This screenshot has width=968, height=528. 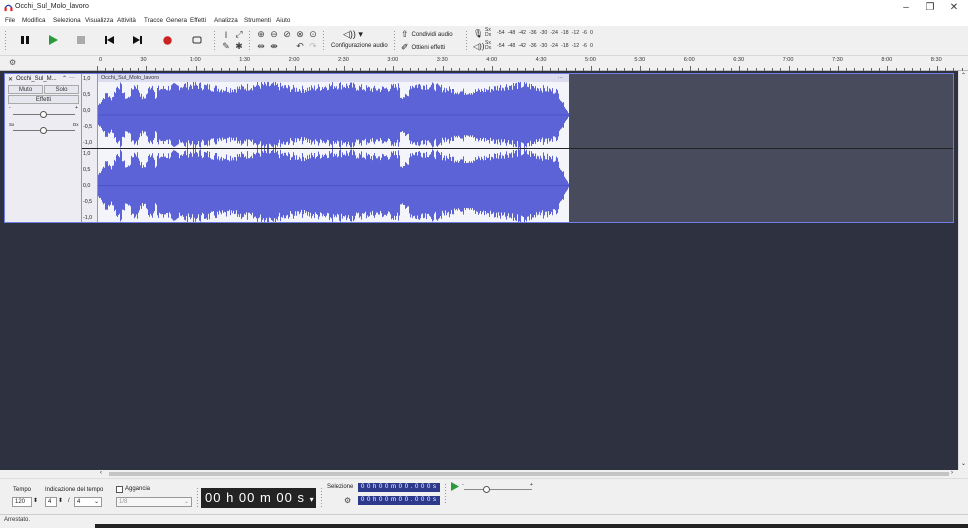 I want to click on maximize-button: ❐, so click(x=930, y=7).